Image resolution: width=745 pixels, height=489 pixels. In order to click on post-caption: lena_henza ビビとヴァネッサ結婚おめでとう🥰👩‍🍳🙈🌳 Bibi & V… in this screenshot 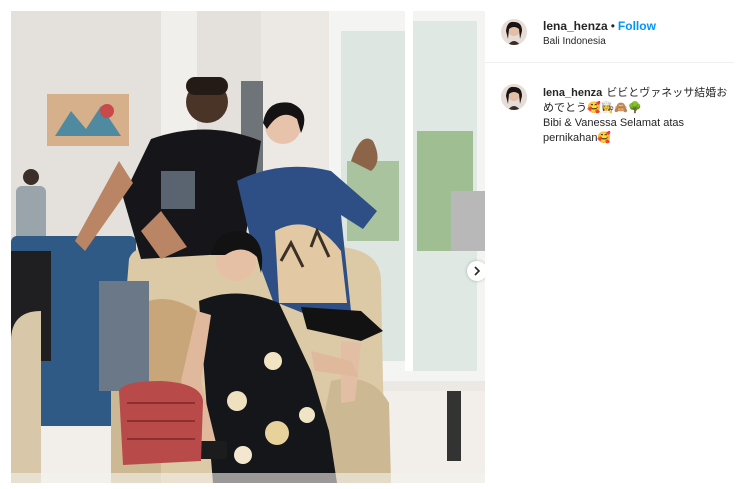, I will do `click(638, 116)`.